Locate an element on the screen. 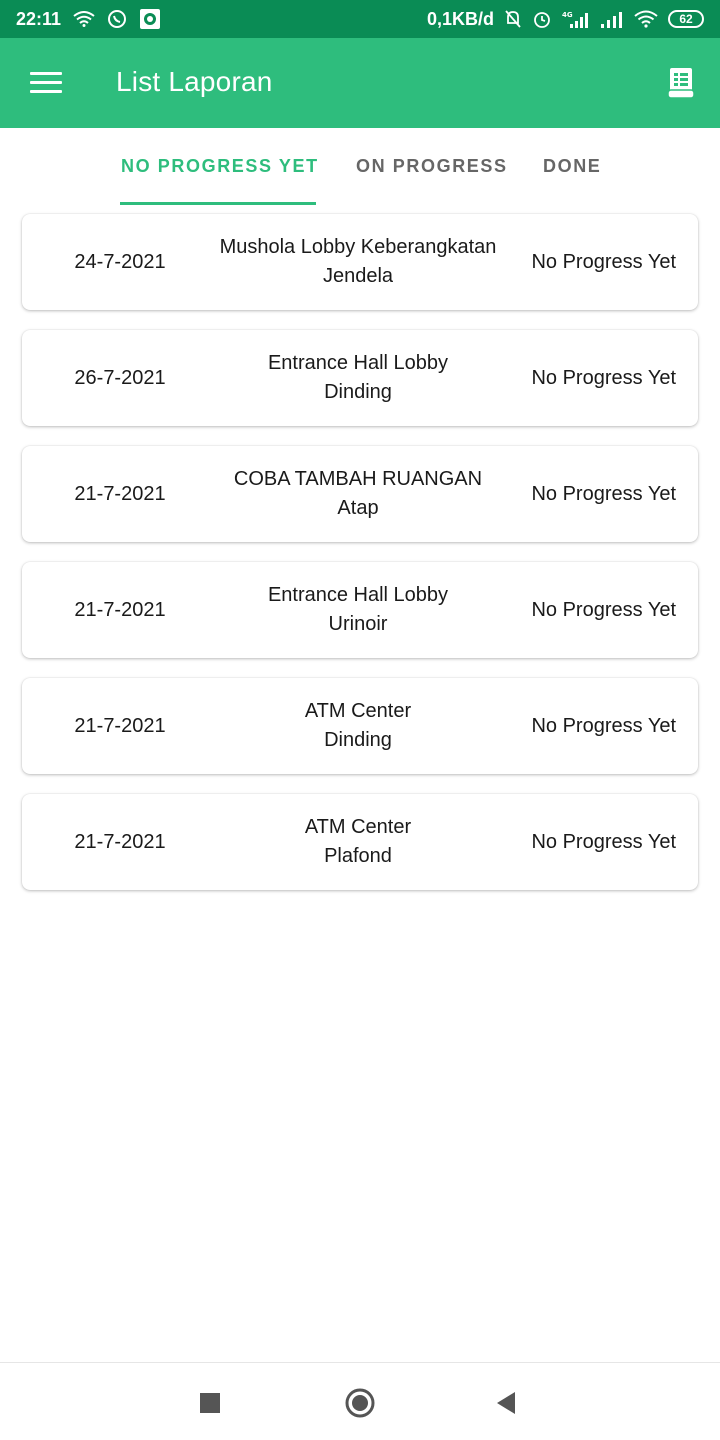  report-location-block: Entrance Hall Lobby Urinoir is located at coordinates (358, 610).